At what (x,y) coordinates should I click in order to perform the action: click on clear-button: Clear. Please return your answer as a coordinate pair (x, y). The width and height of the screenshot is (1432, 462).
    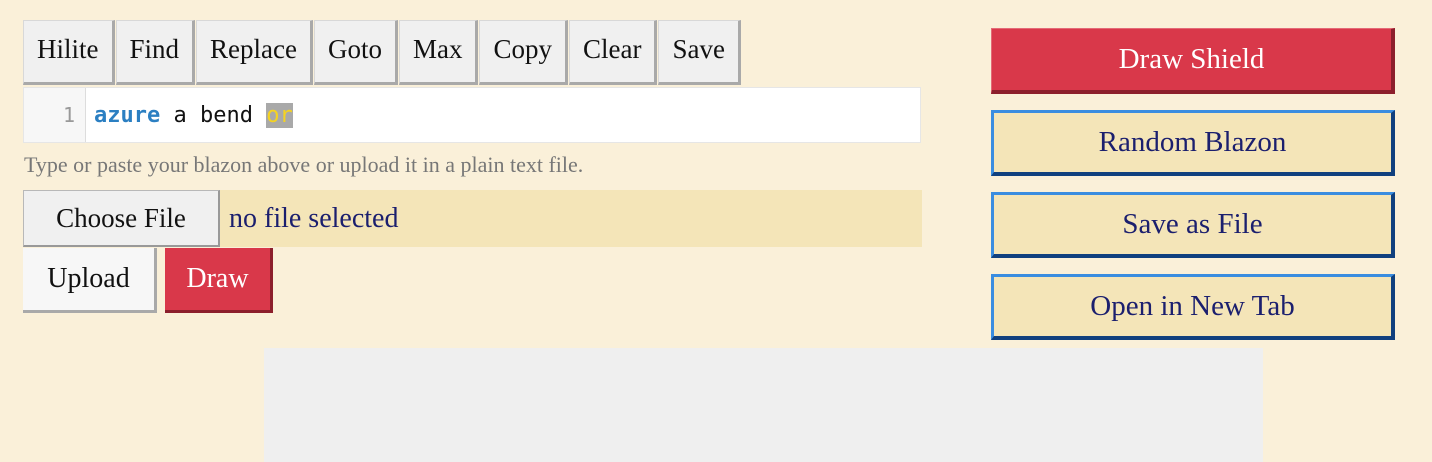
    Looking at the image, I should click on (613, 52).